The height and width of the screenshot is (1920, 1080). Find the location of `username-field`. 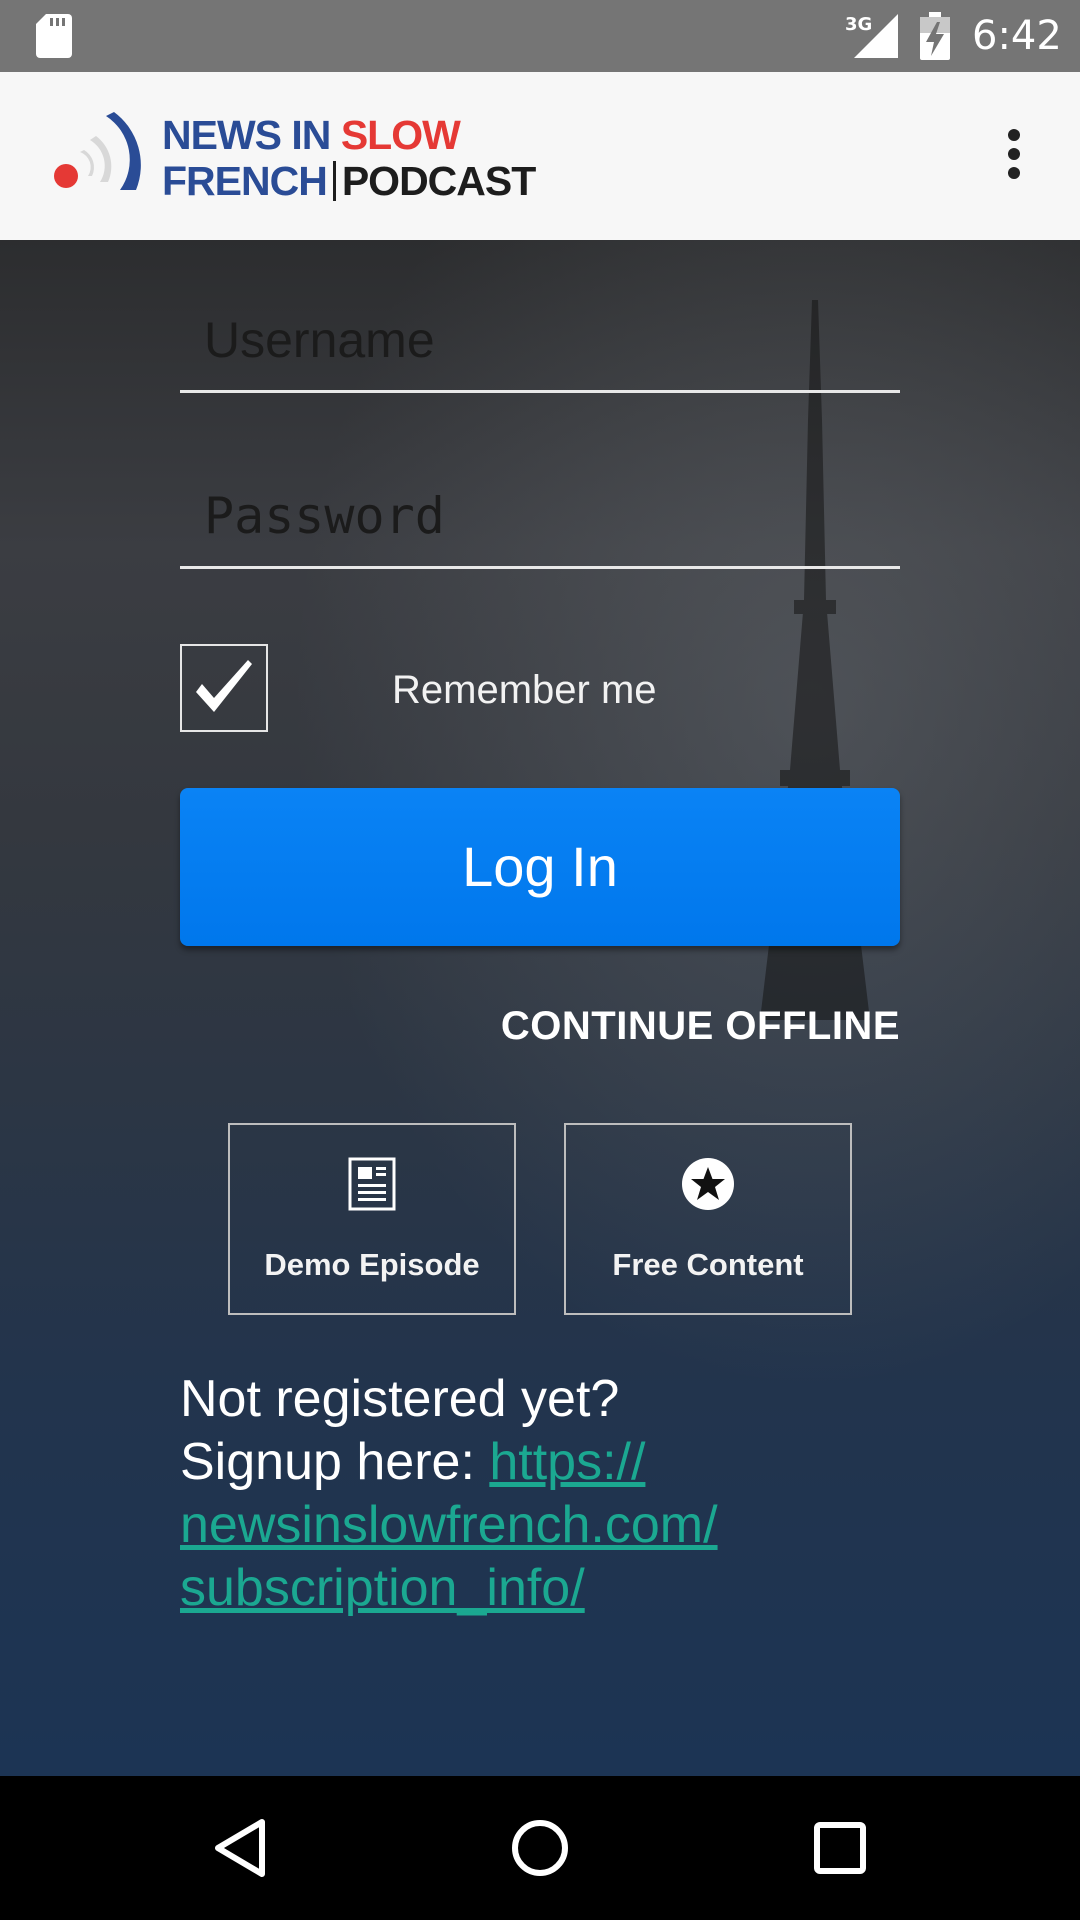

username-field is located at coordinates (540, 341).